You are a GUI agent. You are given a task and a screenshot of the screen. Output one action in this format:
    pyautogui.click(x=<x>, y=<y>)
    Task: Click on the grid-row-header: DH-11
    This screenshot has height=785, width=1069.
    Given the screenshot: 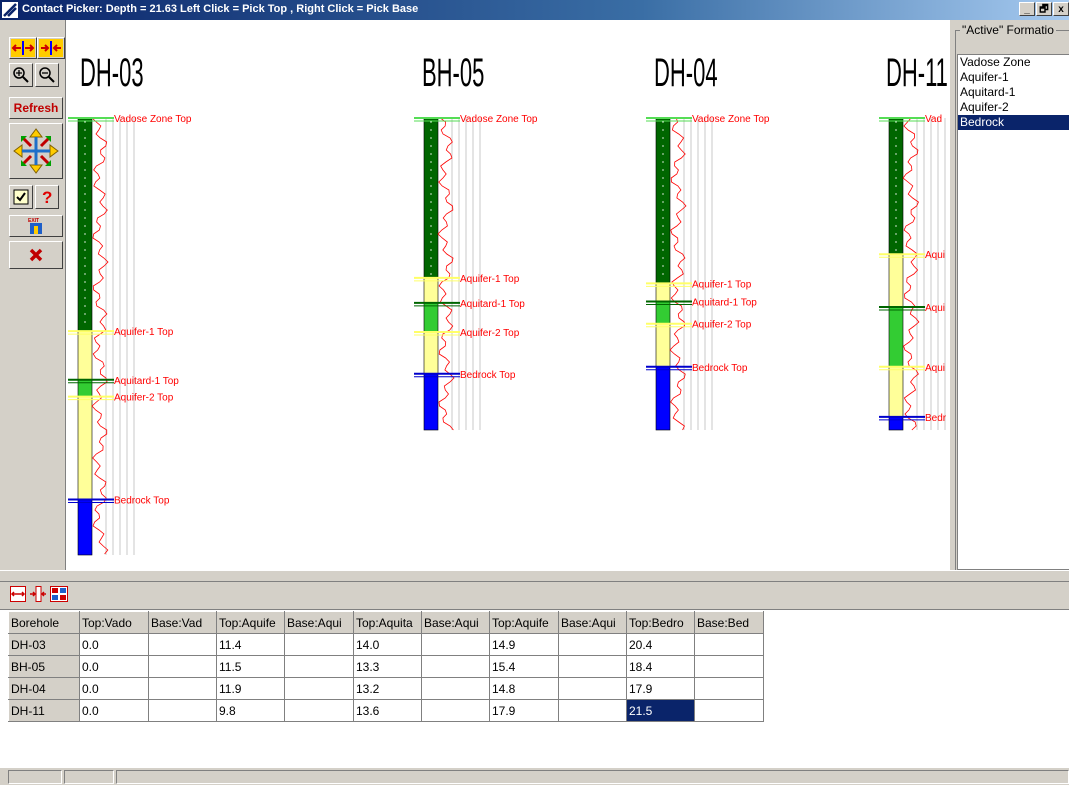 What is the action you would take?
    pyautogui.click(x=44, y=710)
    